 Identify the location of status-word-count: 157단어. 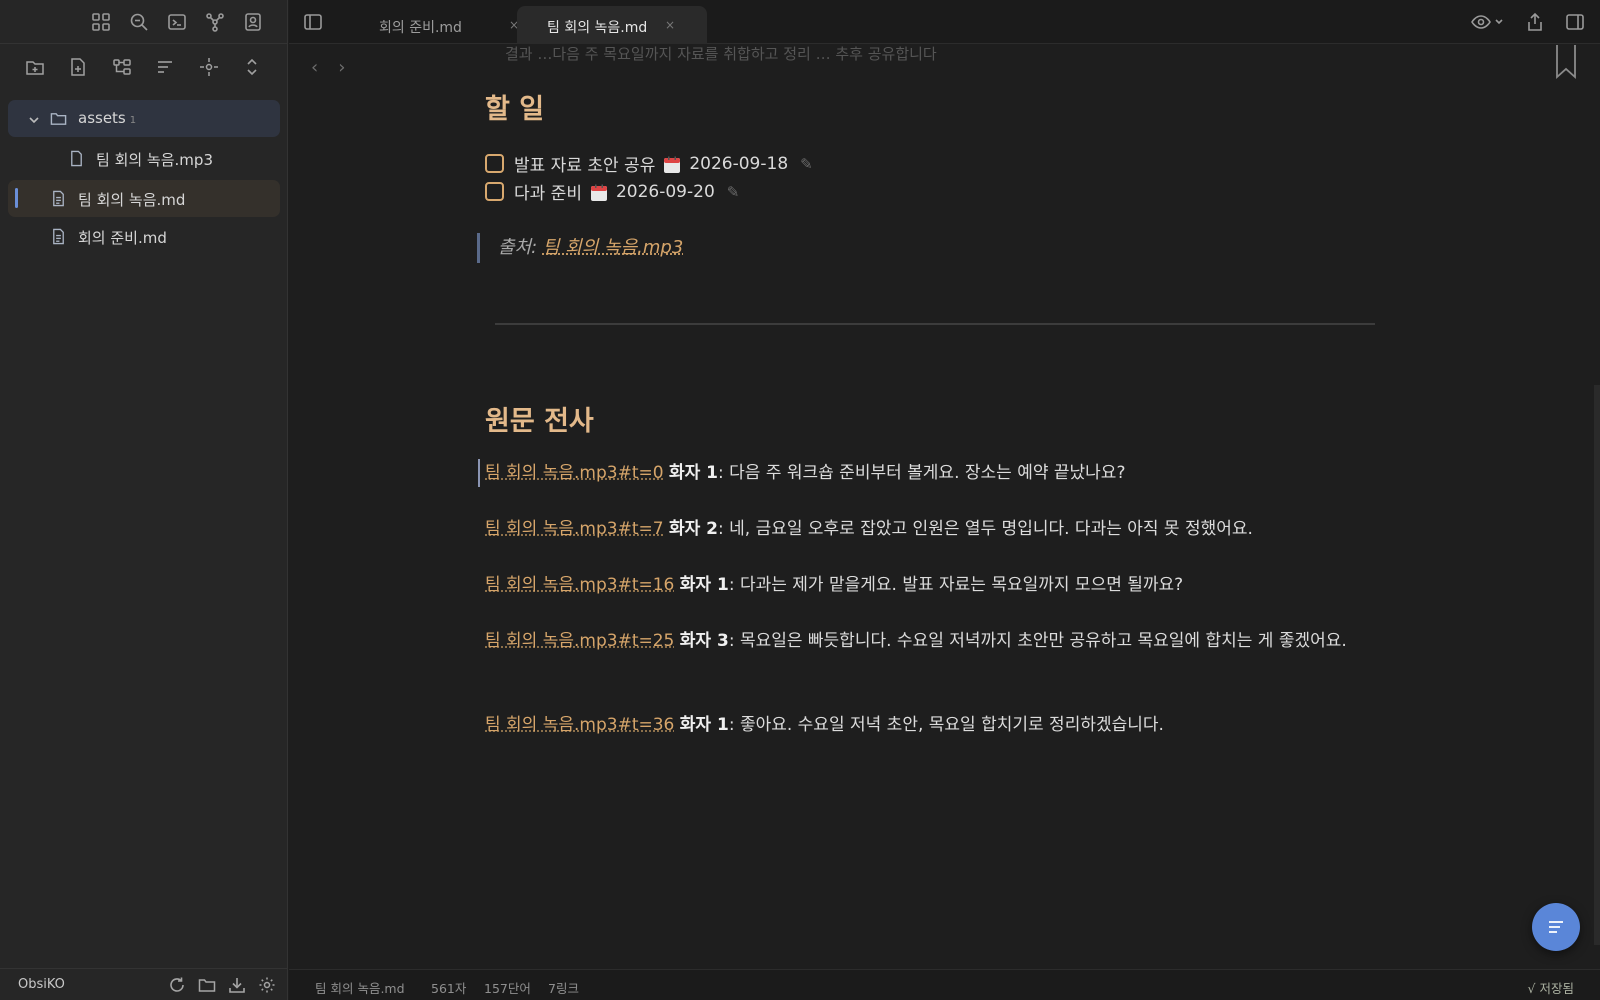
(507, 988).